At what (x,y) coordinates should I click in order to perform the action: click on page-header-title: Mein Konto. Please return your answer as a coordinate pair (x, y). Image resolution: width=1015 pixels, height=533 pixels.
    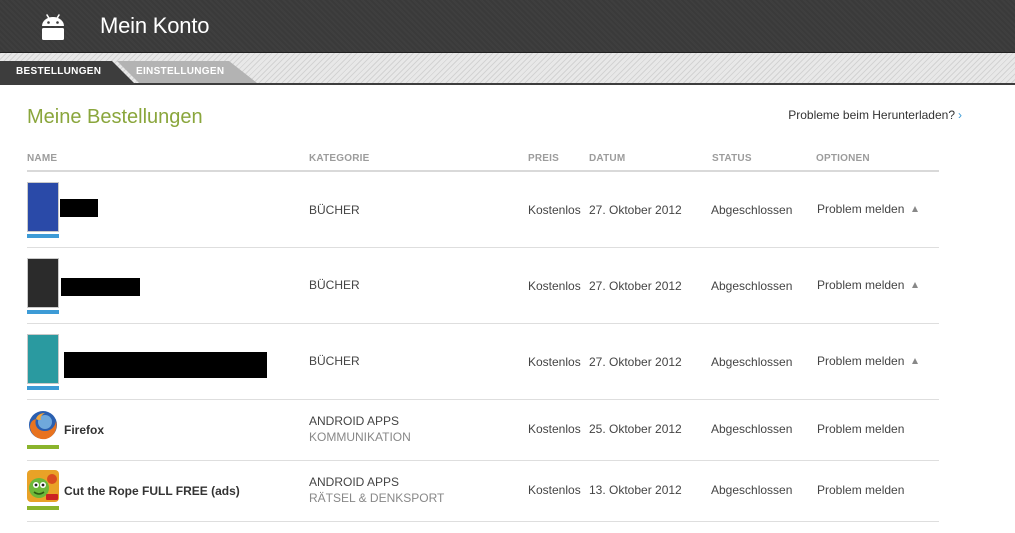
    Looking at the image, I should click on (155, 25).